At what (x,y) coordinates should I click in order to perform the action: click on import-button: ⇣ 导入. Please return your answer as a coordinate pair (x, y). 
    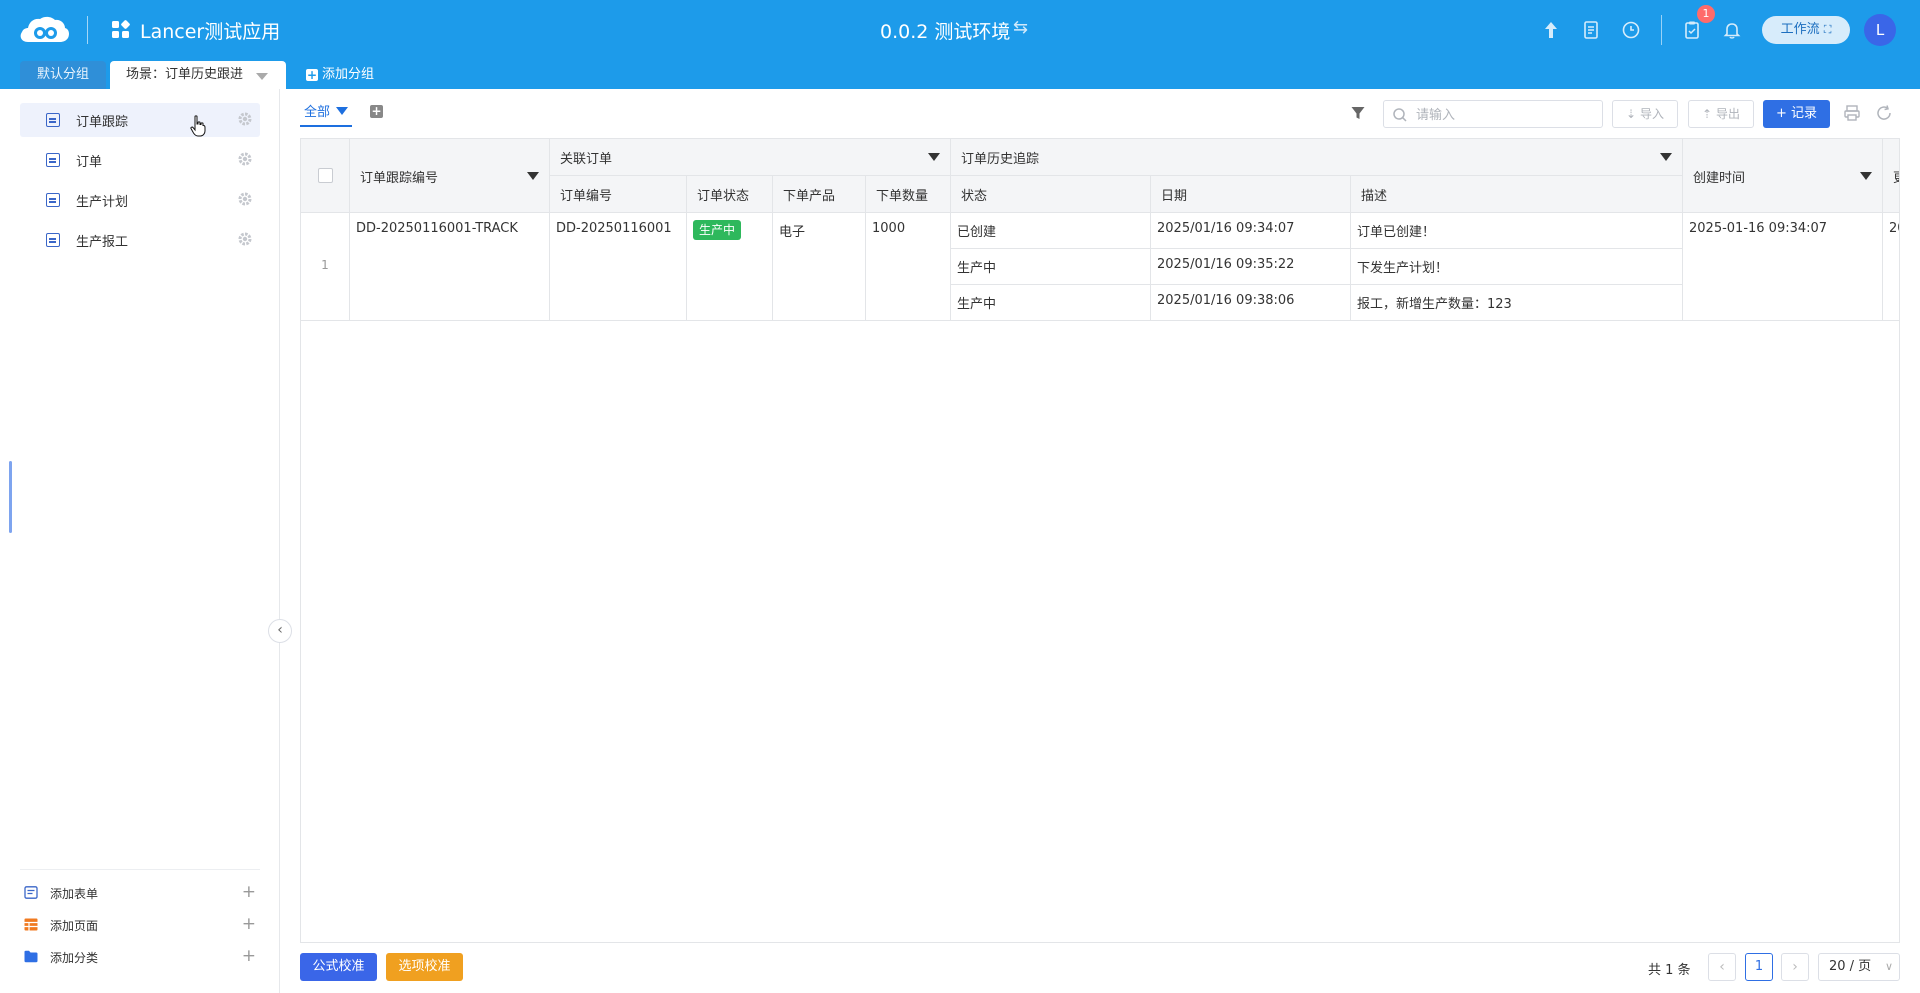
    Looking at the image, I should click on (1645, 114).